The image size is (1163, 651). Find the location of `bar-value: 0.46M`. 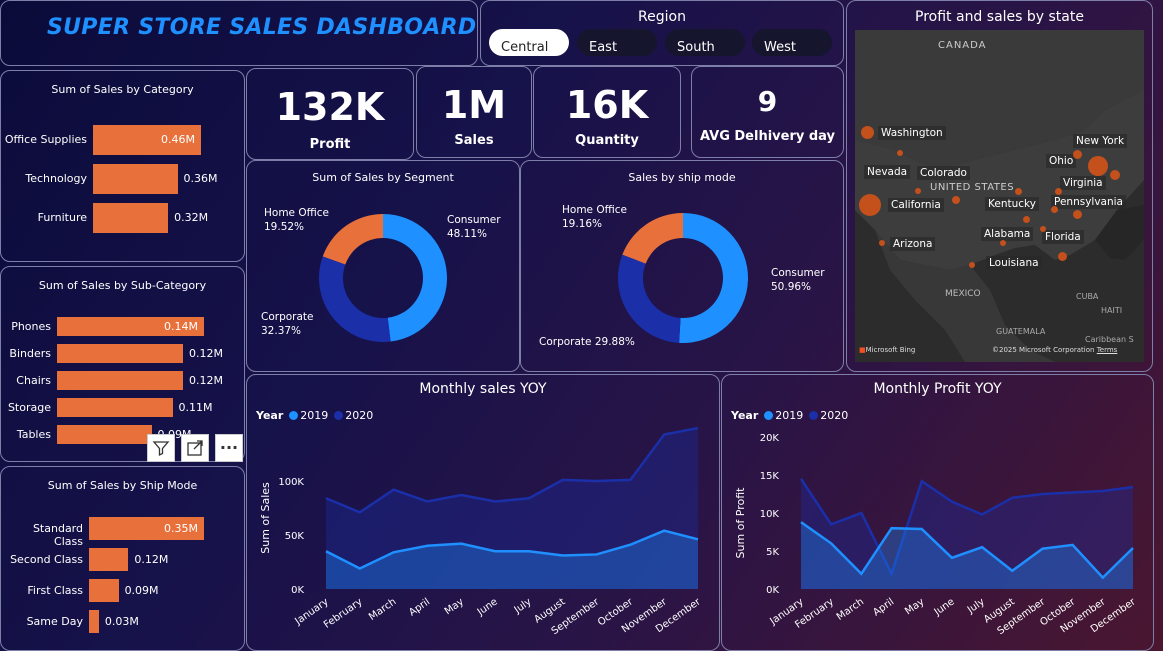

bar-value: 0.46M is located at coordinates (178, 139).